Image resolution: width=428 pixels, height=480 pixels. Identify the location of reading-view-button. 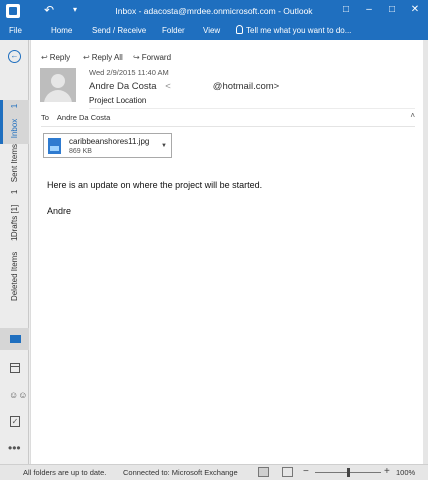
(287, 472).